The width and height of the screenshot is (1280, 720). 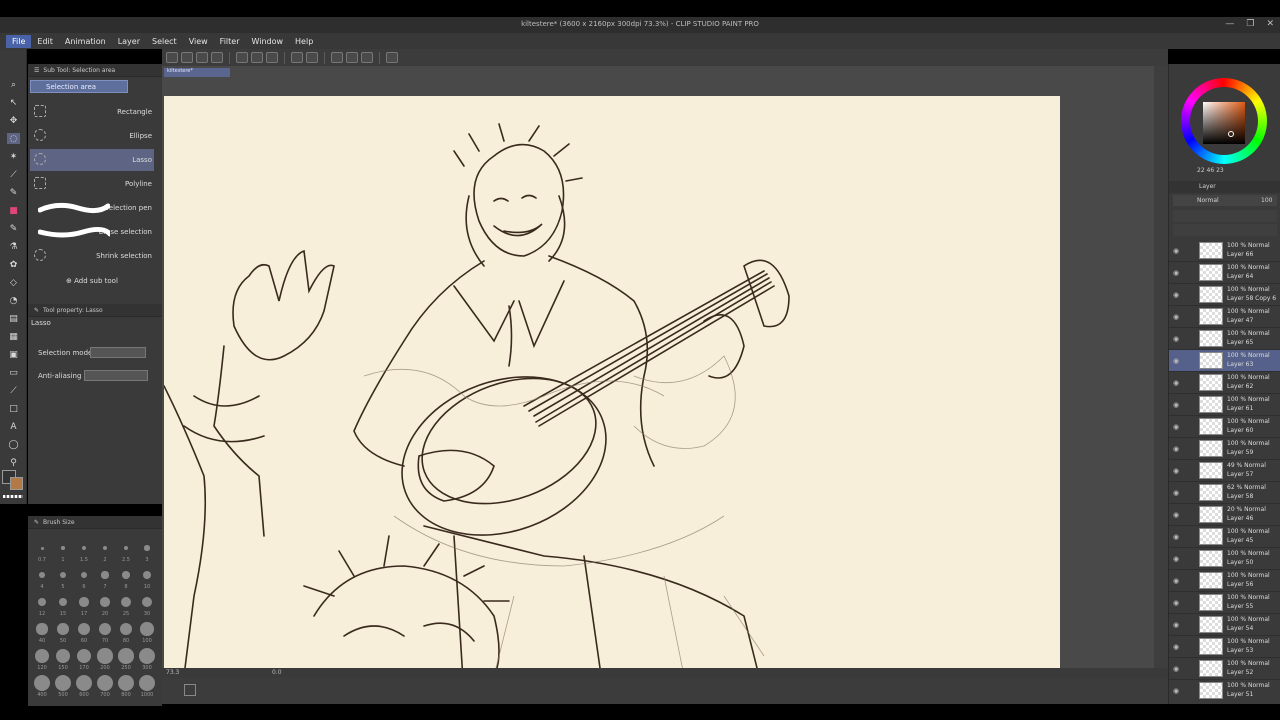 I want to click on brush-tool-icon: ✎, so click(x=13, y=228).